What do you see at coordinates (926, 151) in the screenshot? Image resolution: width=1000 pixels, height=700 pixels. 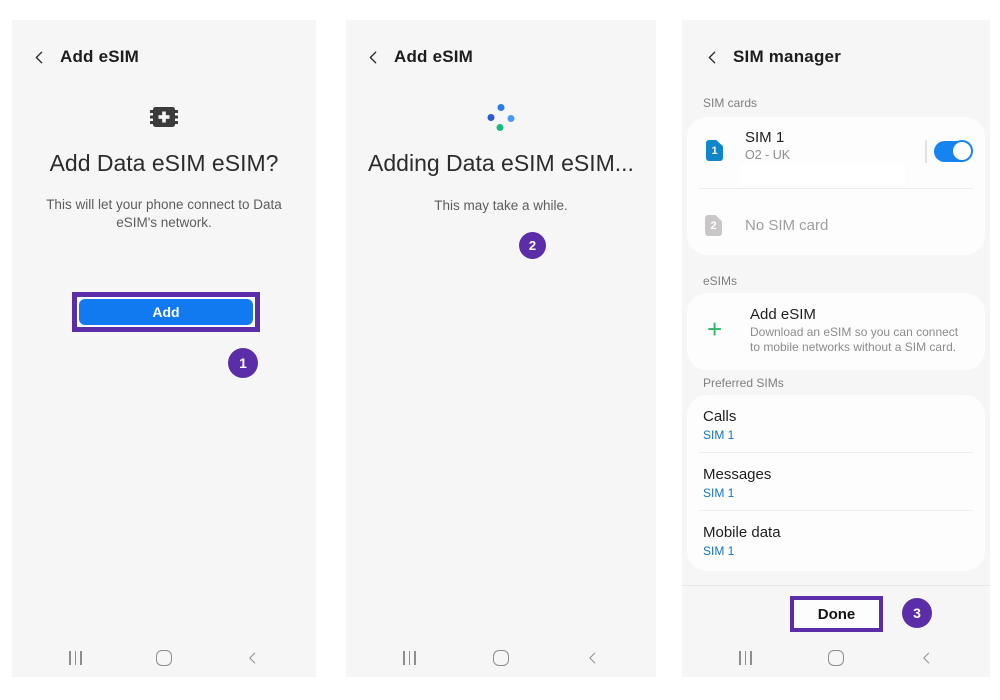 I see `row-divider-vertical` at bounding box center [926, 151].